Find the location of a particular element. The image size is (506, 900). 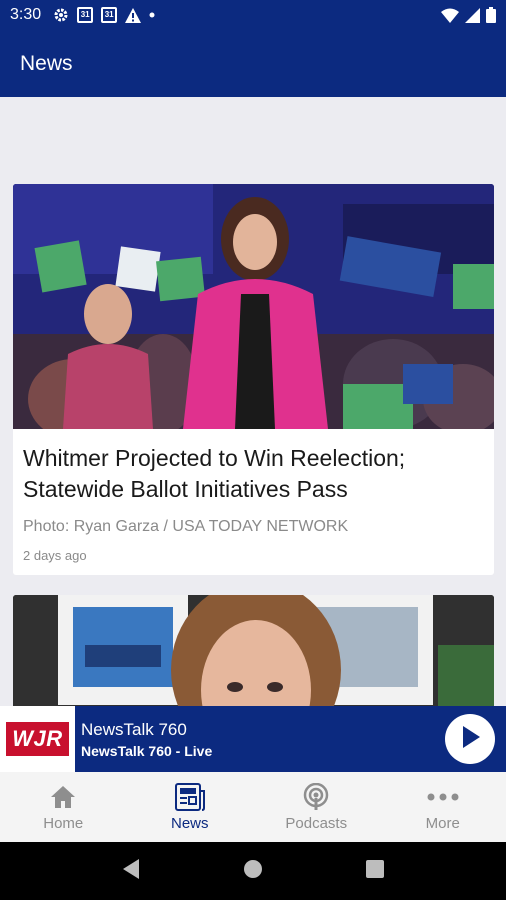

news-card-credit: Photo: Ryan Garza / USA TODAY NETWORK is located at coordinates (186, 526).